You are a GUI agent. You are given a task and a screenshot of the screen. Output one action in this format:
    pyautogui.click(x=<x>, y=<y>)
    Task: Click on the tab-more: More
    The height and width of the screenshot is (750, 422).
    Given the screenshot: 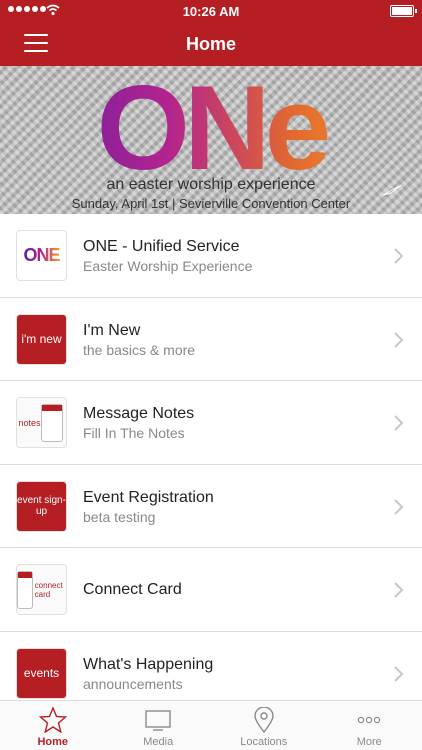 What is the action you would take?
    pyautogui.click(x=369, y=725)
    